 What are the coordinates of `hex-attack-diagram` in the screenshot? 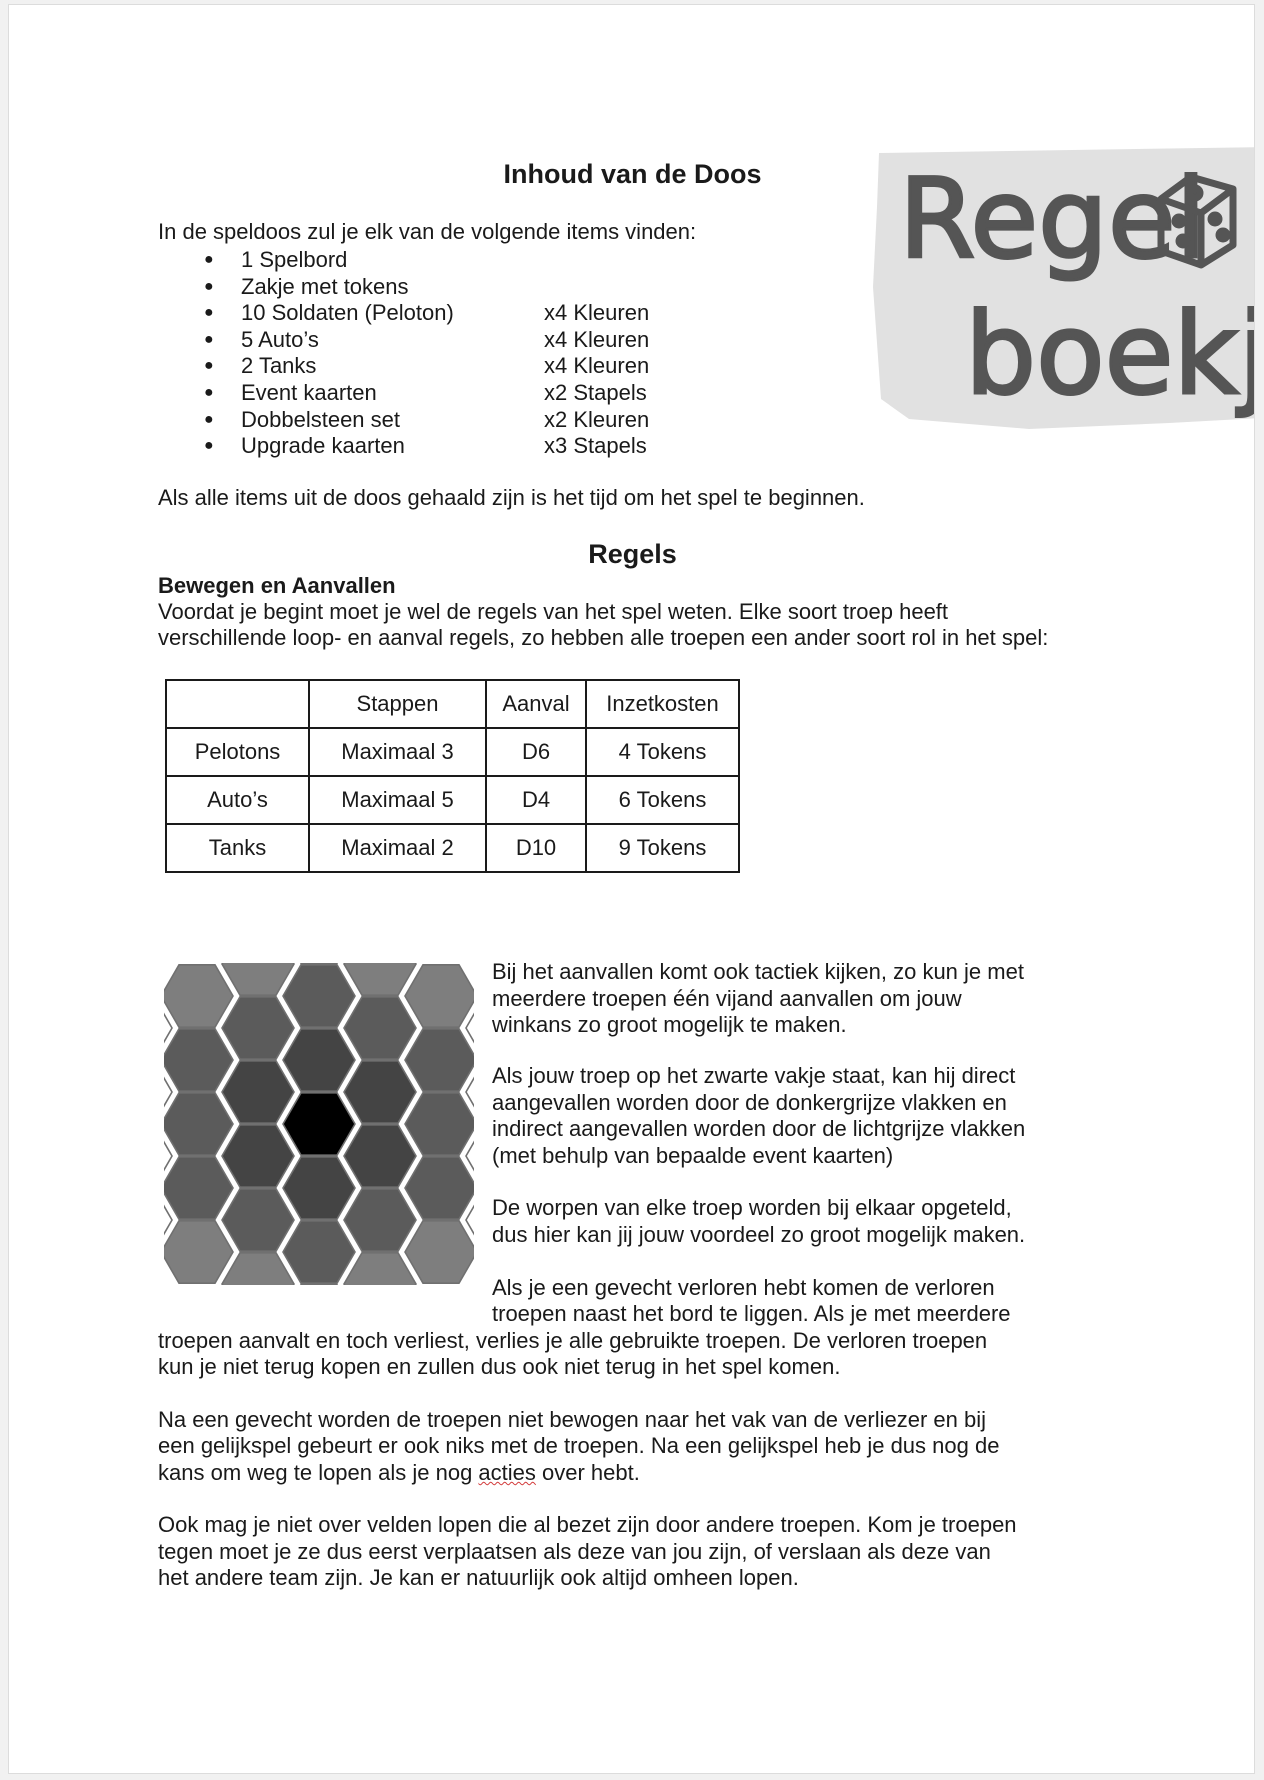 It's located at (319, 1124).